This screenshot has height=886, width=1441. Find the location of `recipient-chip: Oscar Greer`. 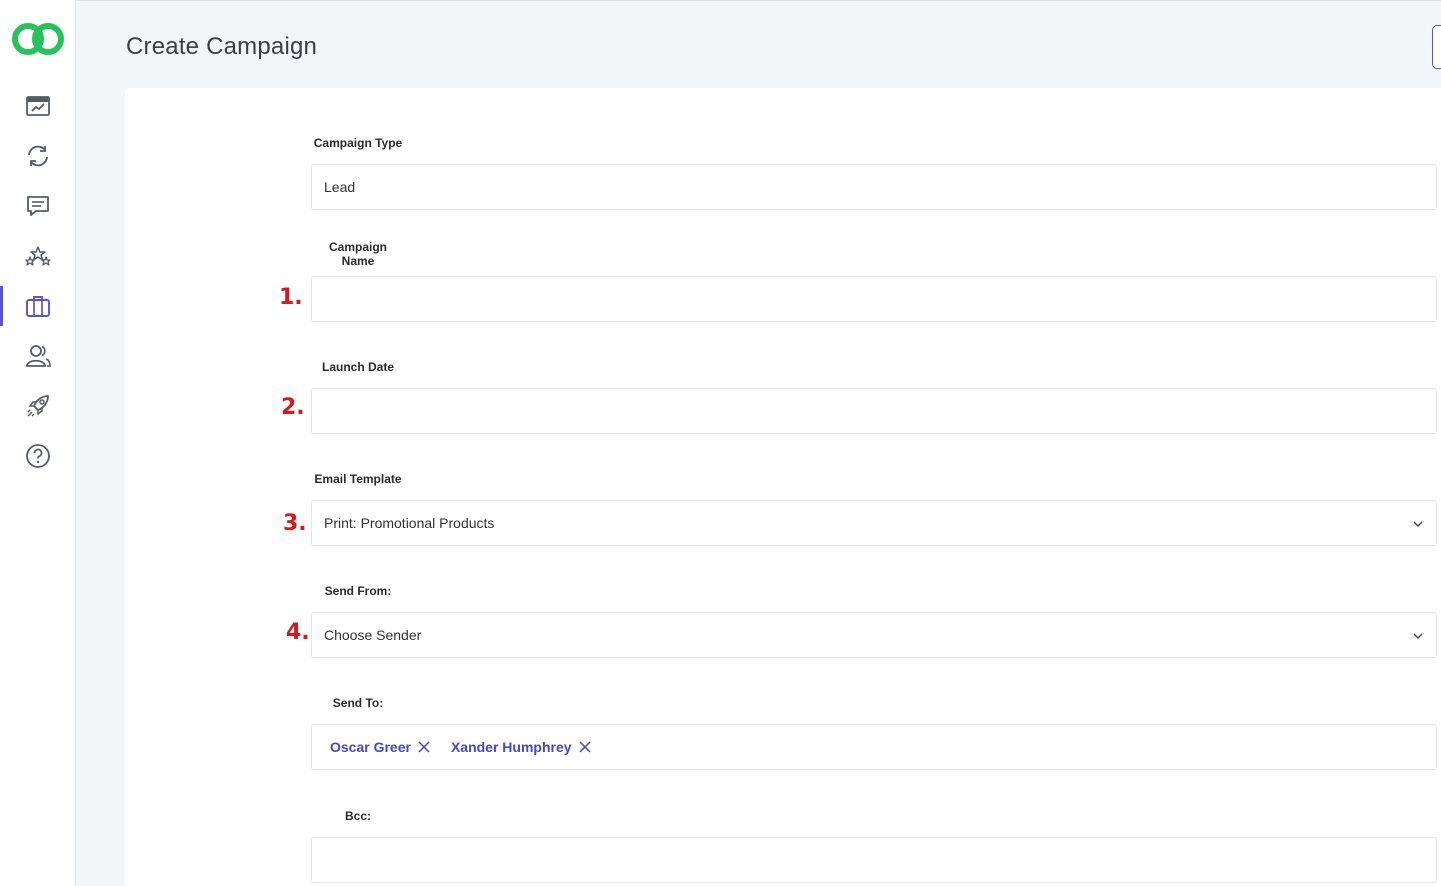

recipient-chip: Oscar Greer is located at coordinates (380, 747).